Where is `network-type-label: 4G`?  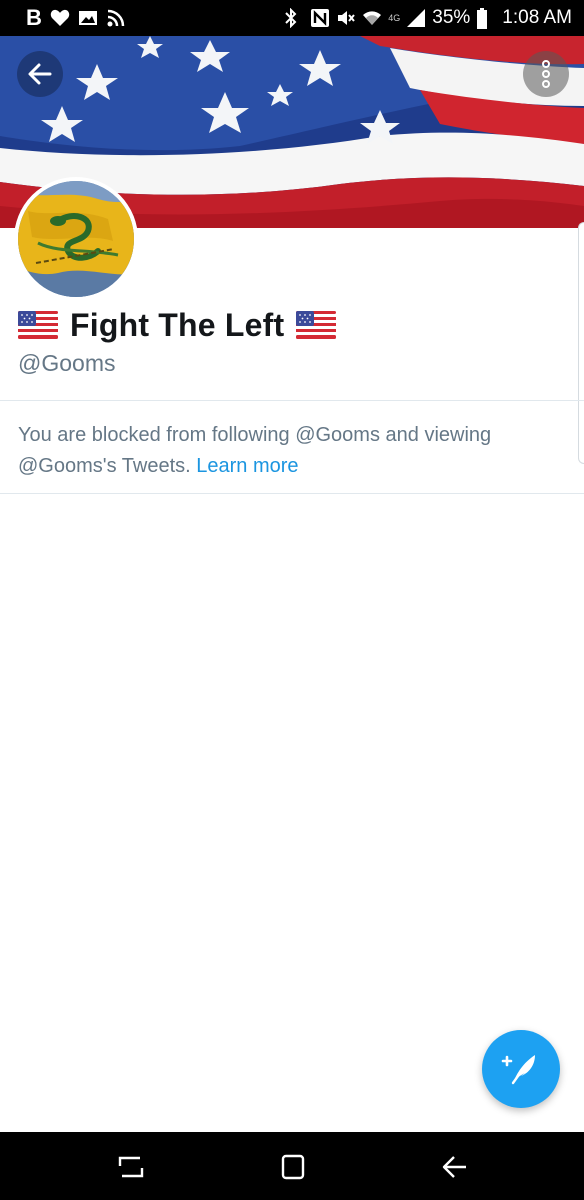
network-type-label: 4G is located at coordinates (394, 18).